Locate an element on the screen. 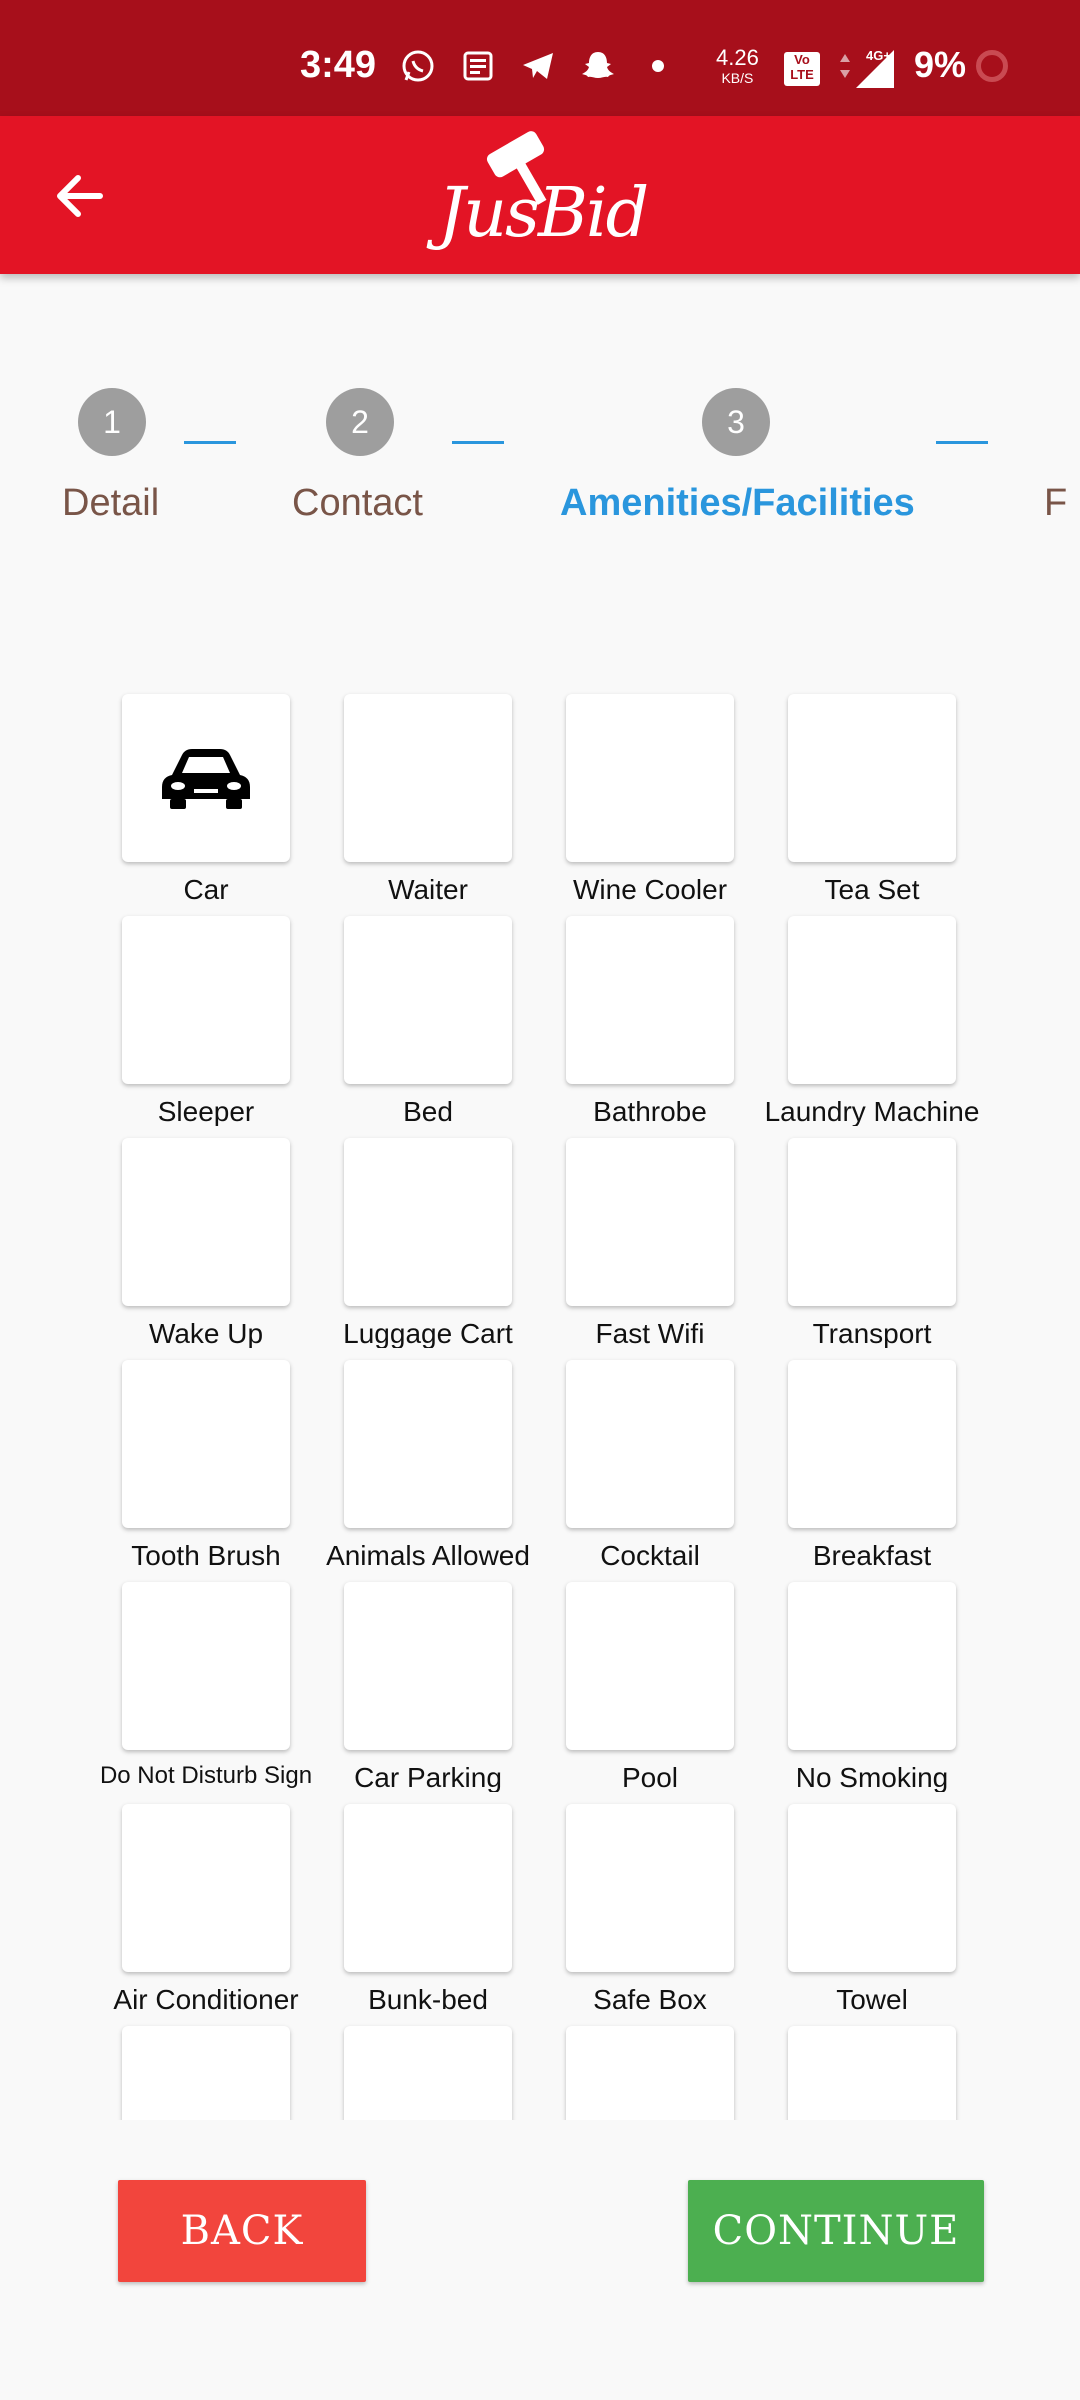 This screenshot has height=2400, width=1080. amenity-label: Animals Allowed is located at coordinates (428, 1555).